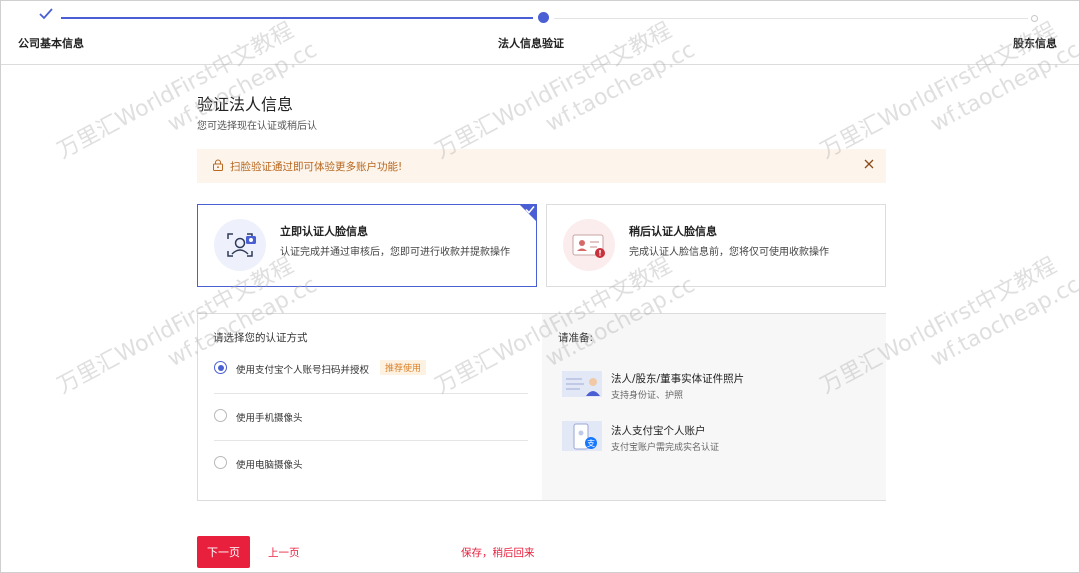  What do you see at coordinates (869, 164) in the screenshot?
I see `close-icon` at bounding box center [869, 164].